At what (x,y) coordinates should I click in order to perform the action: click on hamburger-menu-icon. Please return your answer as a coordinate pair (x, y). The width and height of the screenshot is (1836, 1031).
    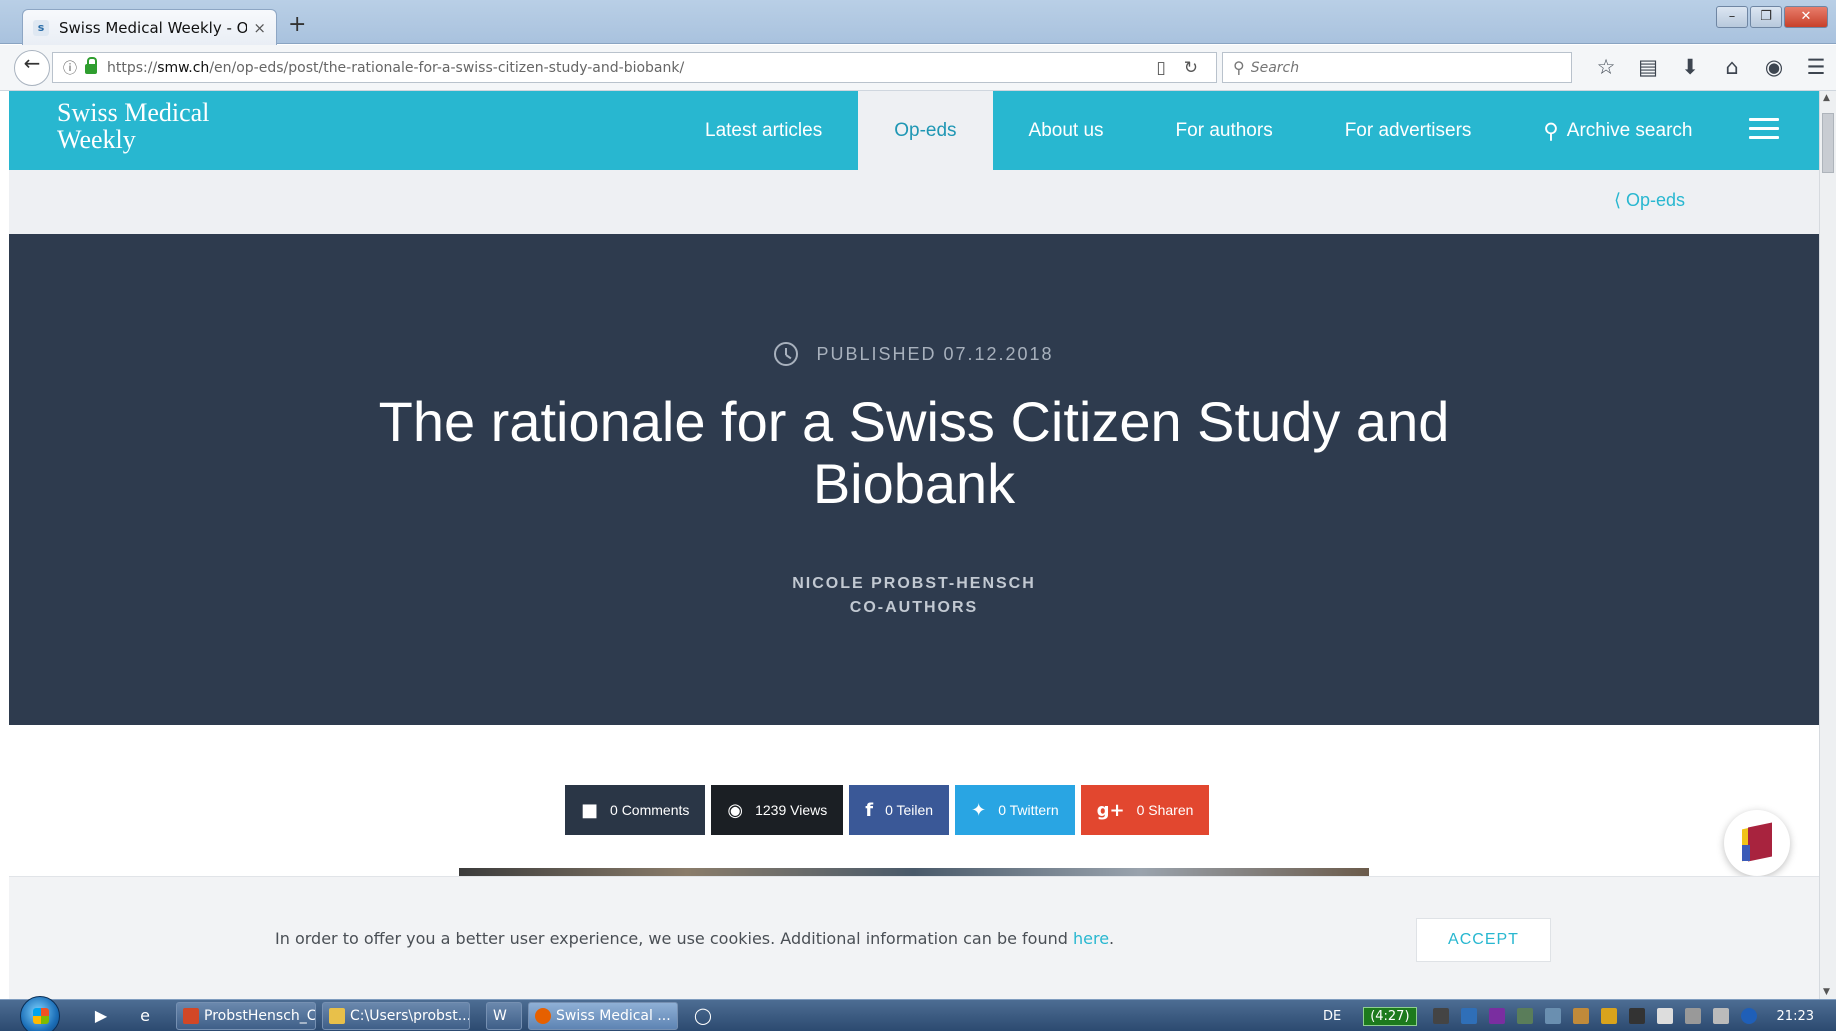
    Looking at the image, I should click on (1764, 129).